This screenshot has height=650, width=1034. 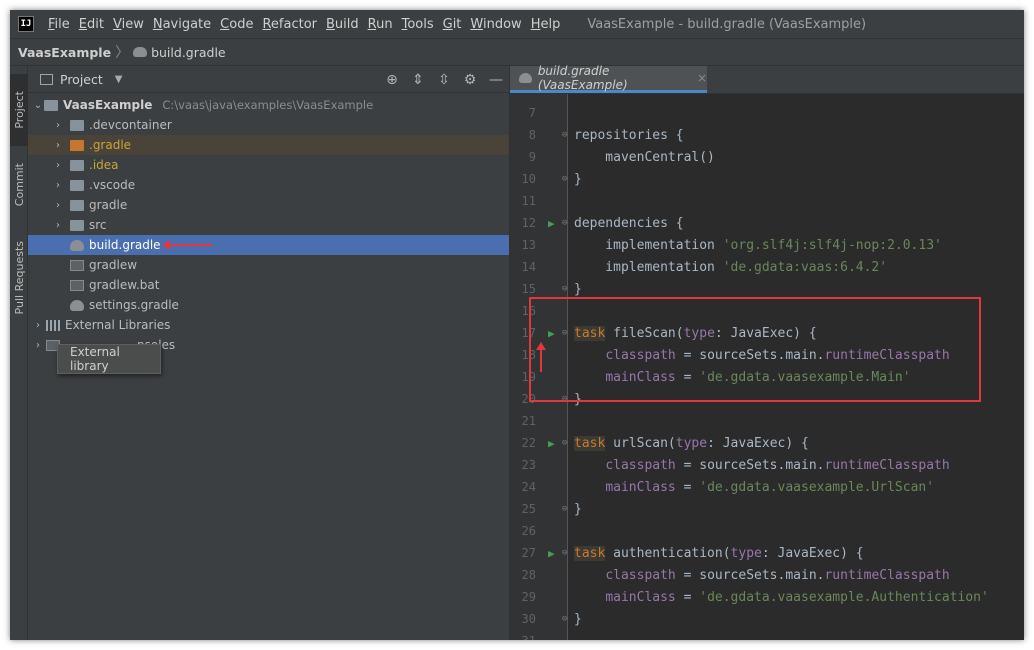 I want to click on tree-node-label: gradle, so click(x=108, y=205).